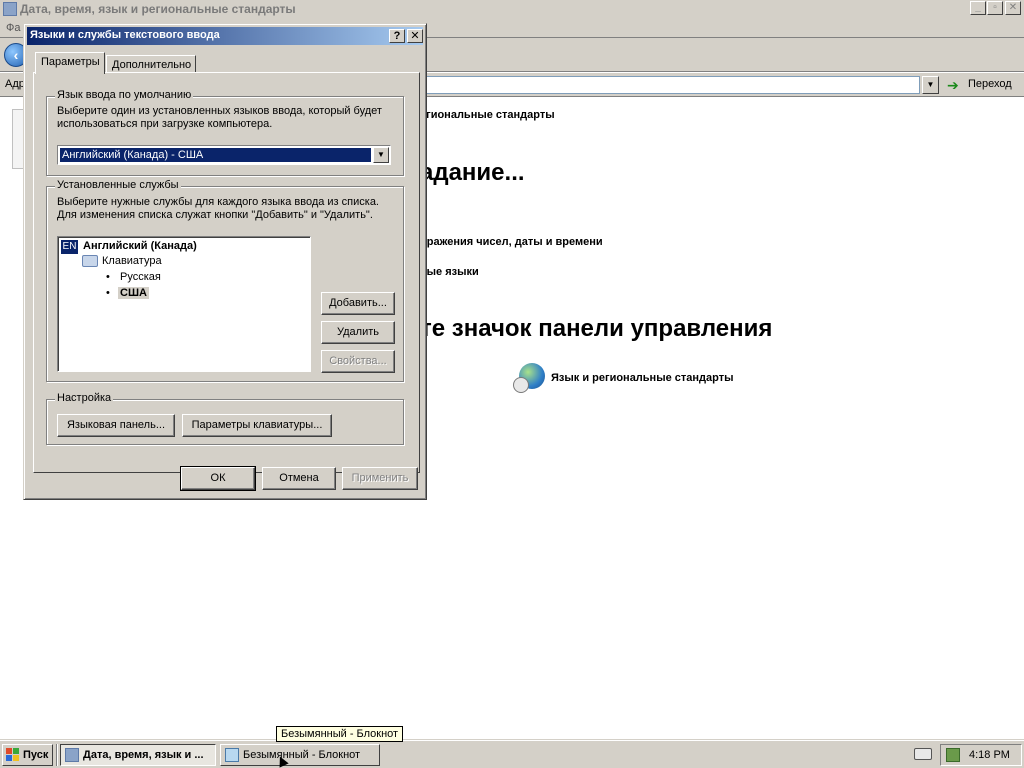 The height and width of the screenshot is (768, 1024). Describe the element at coordinates (133, 293) in the screenshot. I see `layout-item-us: США` at that location.